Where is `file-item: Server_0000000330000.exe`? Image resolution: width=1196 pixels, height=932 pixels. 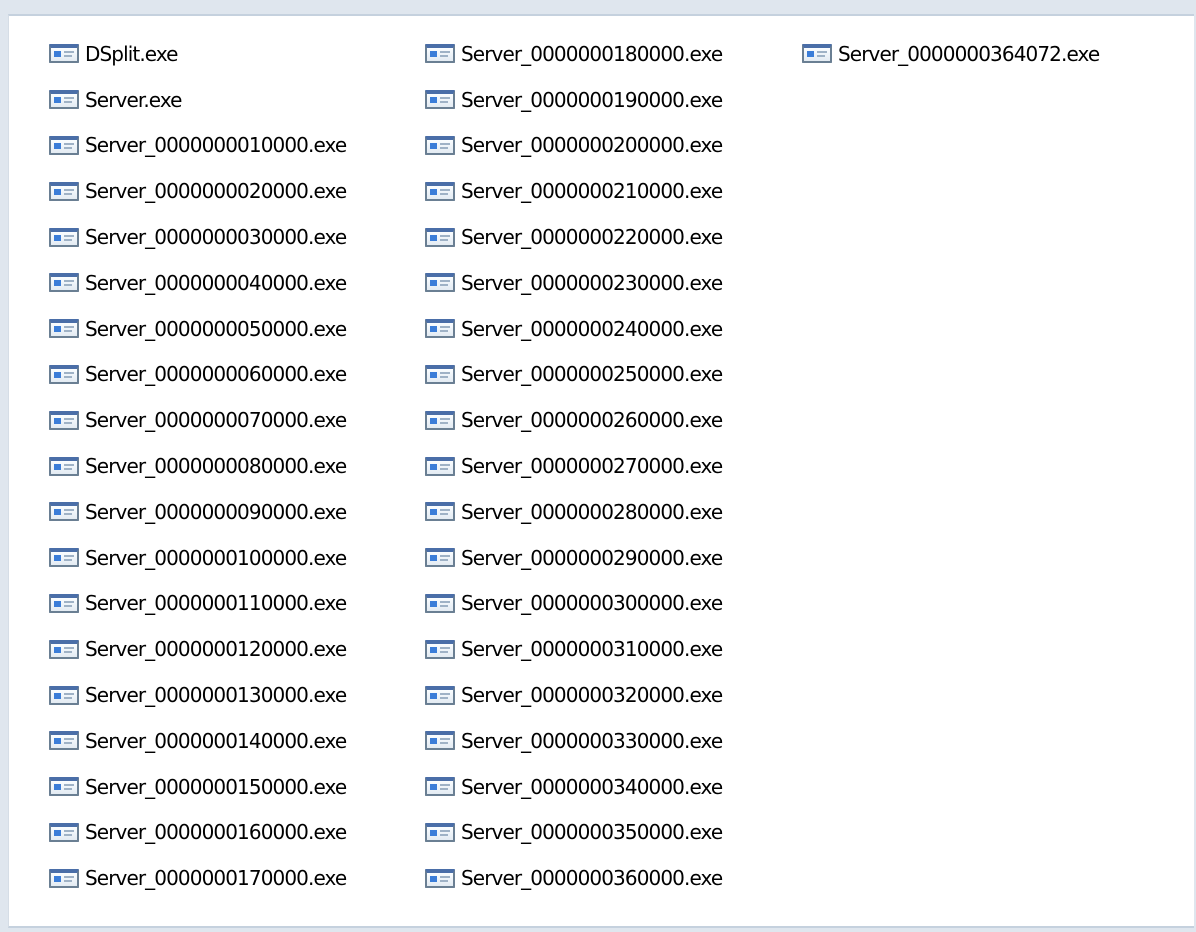
file-item: Server_0000000330000.exe is located at coordinates (574, 741).